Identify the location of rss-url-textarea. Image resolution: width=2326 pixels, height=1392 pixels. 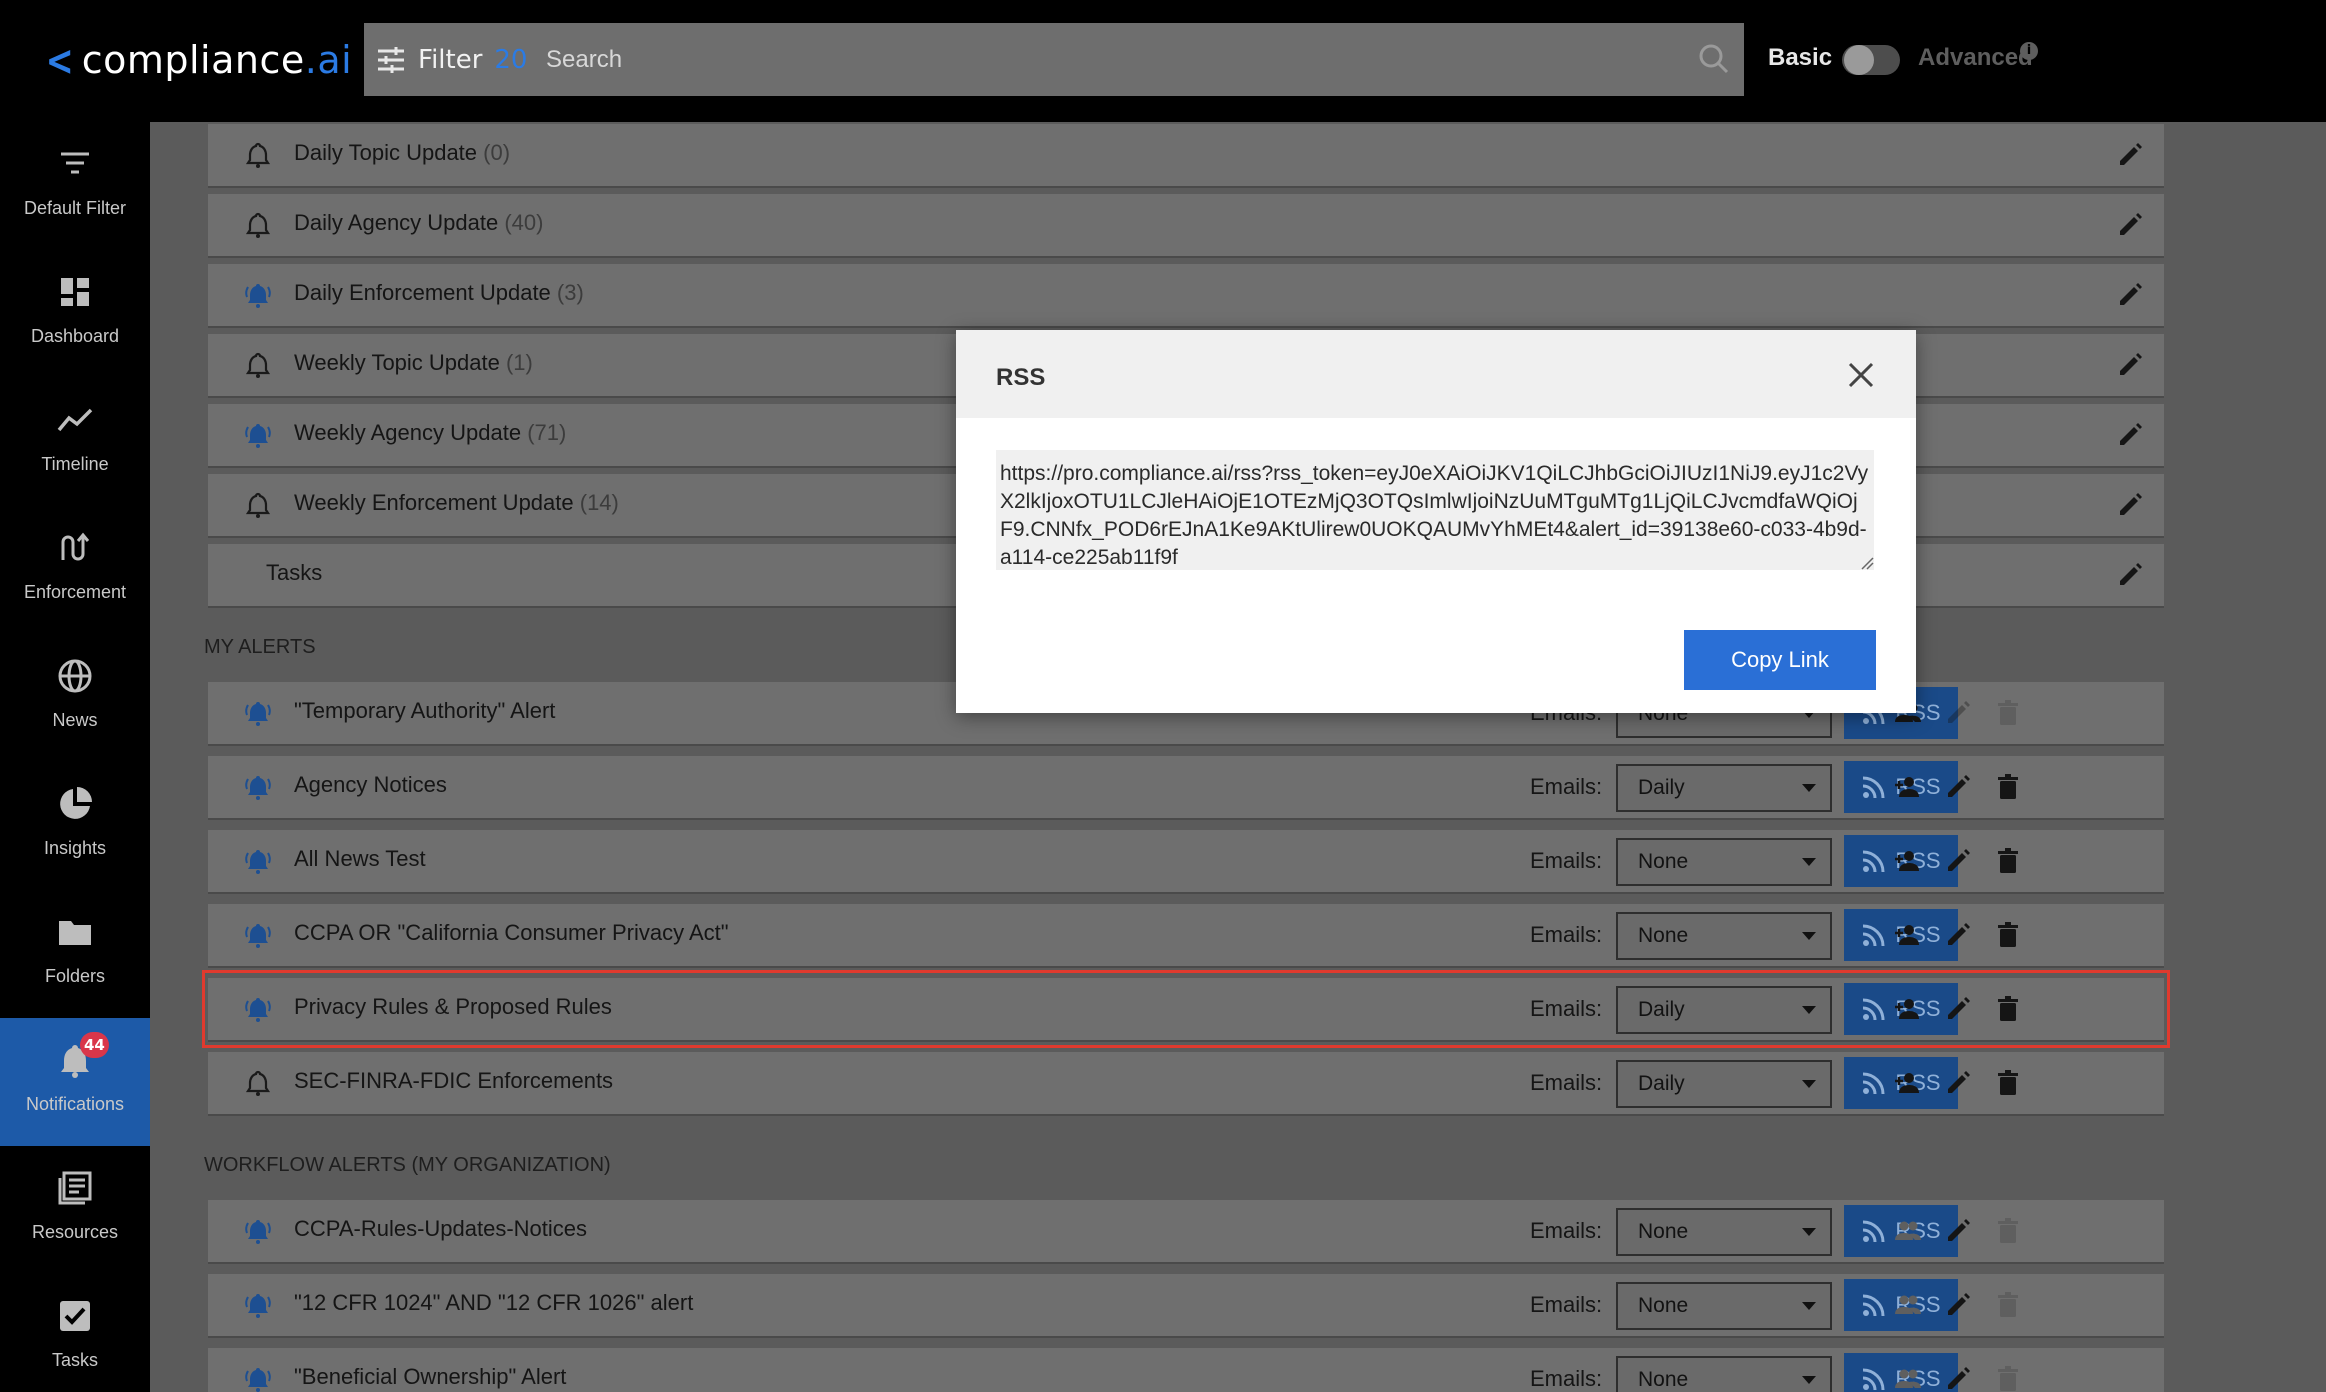
(1435, 510).